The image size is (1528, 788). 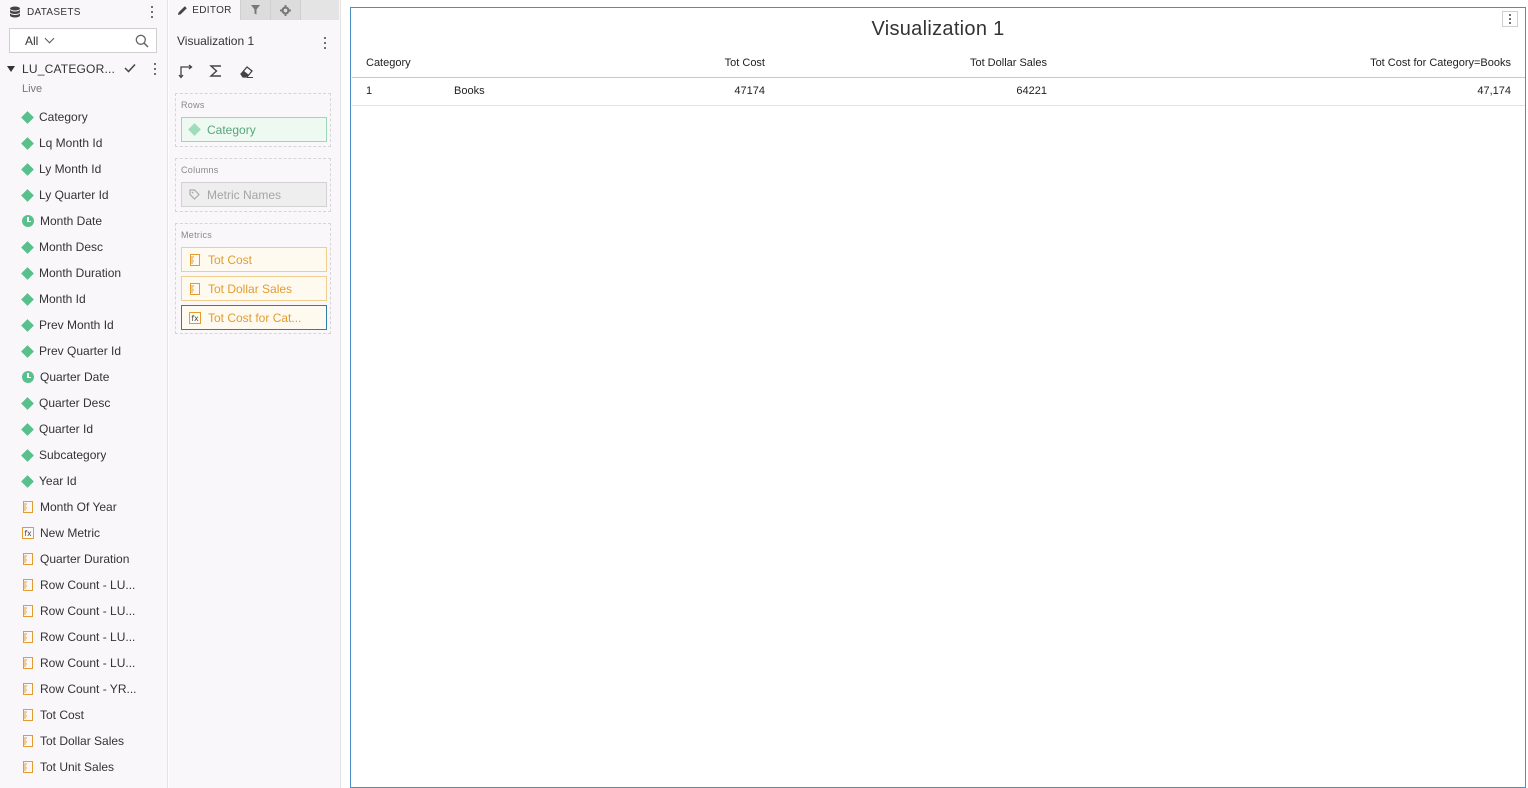 What do you see at coordinates (1494, 91) in the screenshot?
I see `cell-tot-cost-for-category-books: 47,174` at bounding box center [1494, 91].